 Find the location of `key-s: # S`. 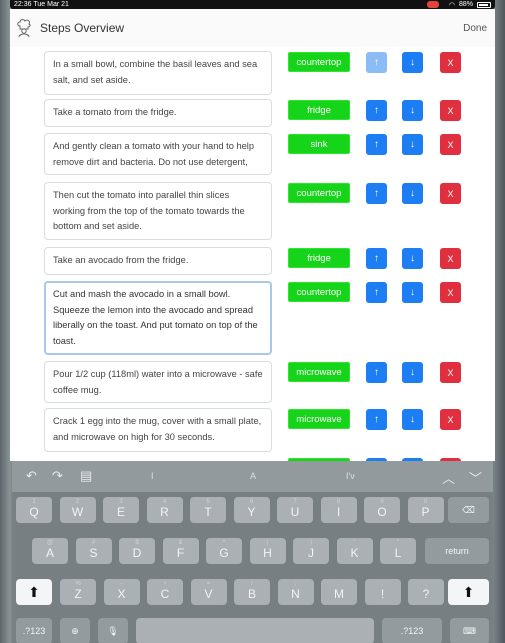

key-s: # S is located at coordinates (93, 551).